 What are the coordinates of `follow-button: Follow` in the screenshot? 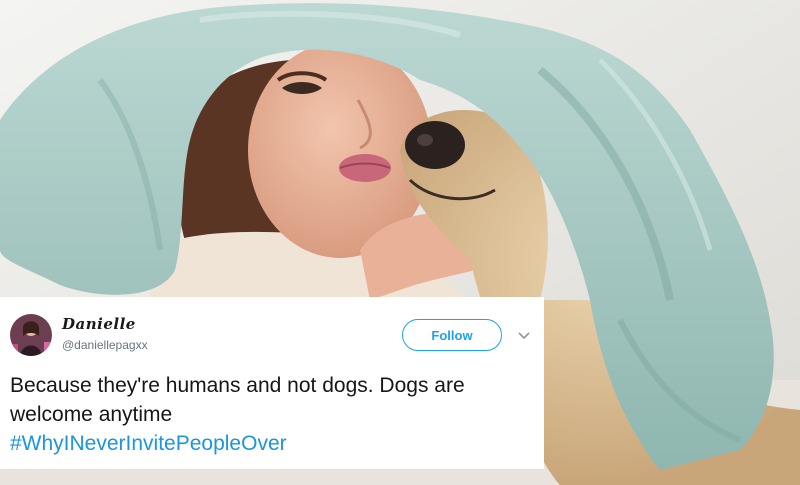 It's located at (452, 335).